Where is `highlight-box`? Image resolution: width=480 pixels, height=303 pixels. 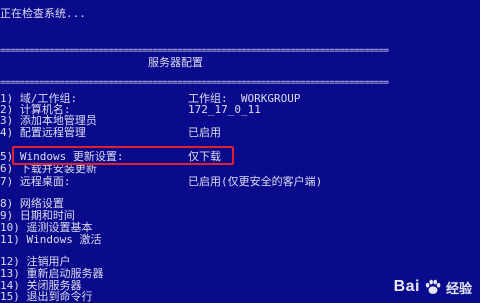
highlight-box is located at coordinates (123, 155).